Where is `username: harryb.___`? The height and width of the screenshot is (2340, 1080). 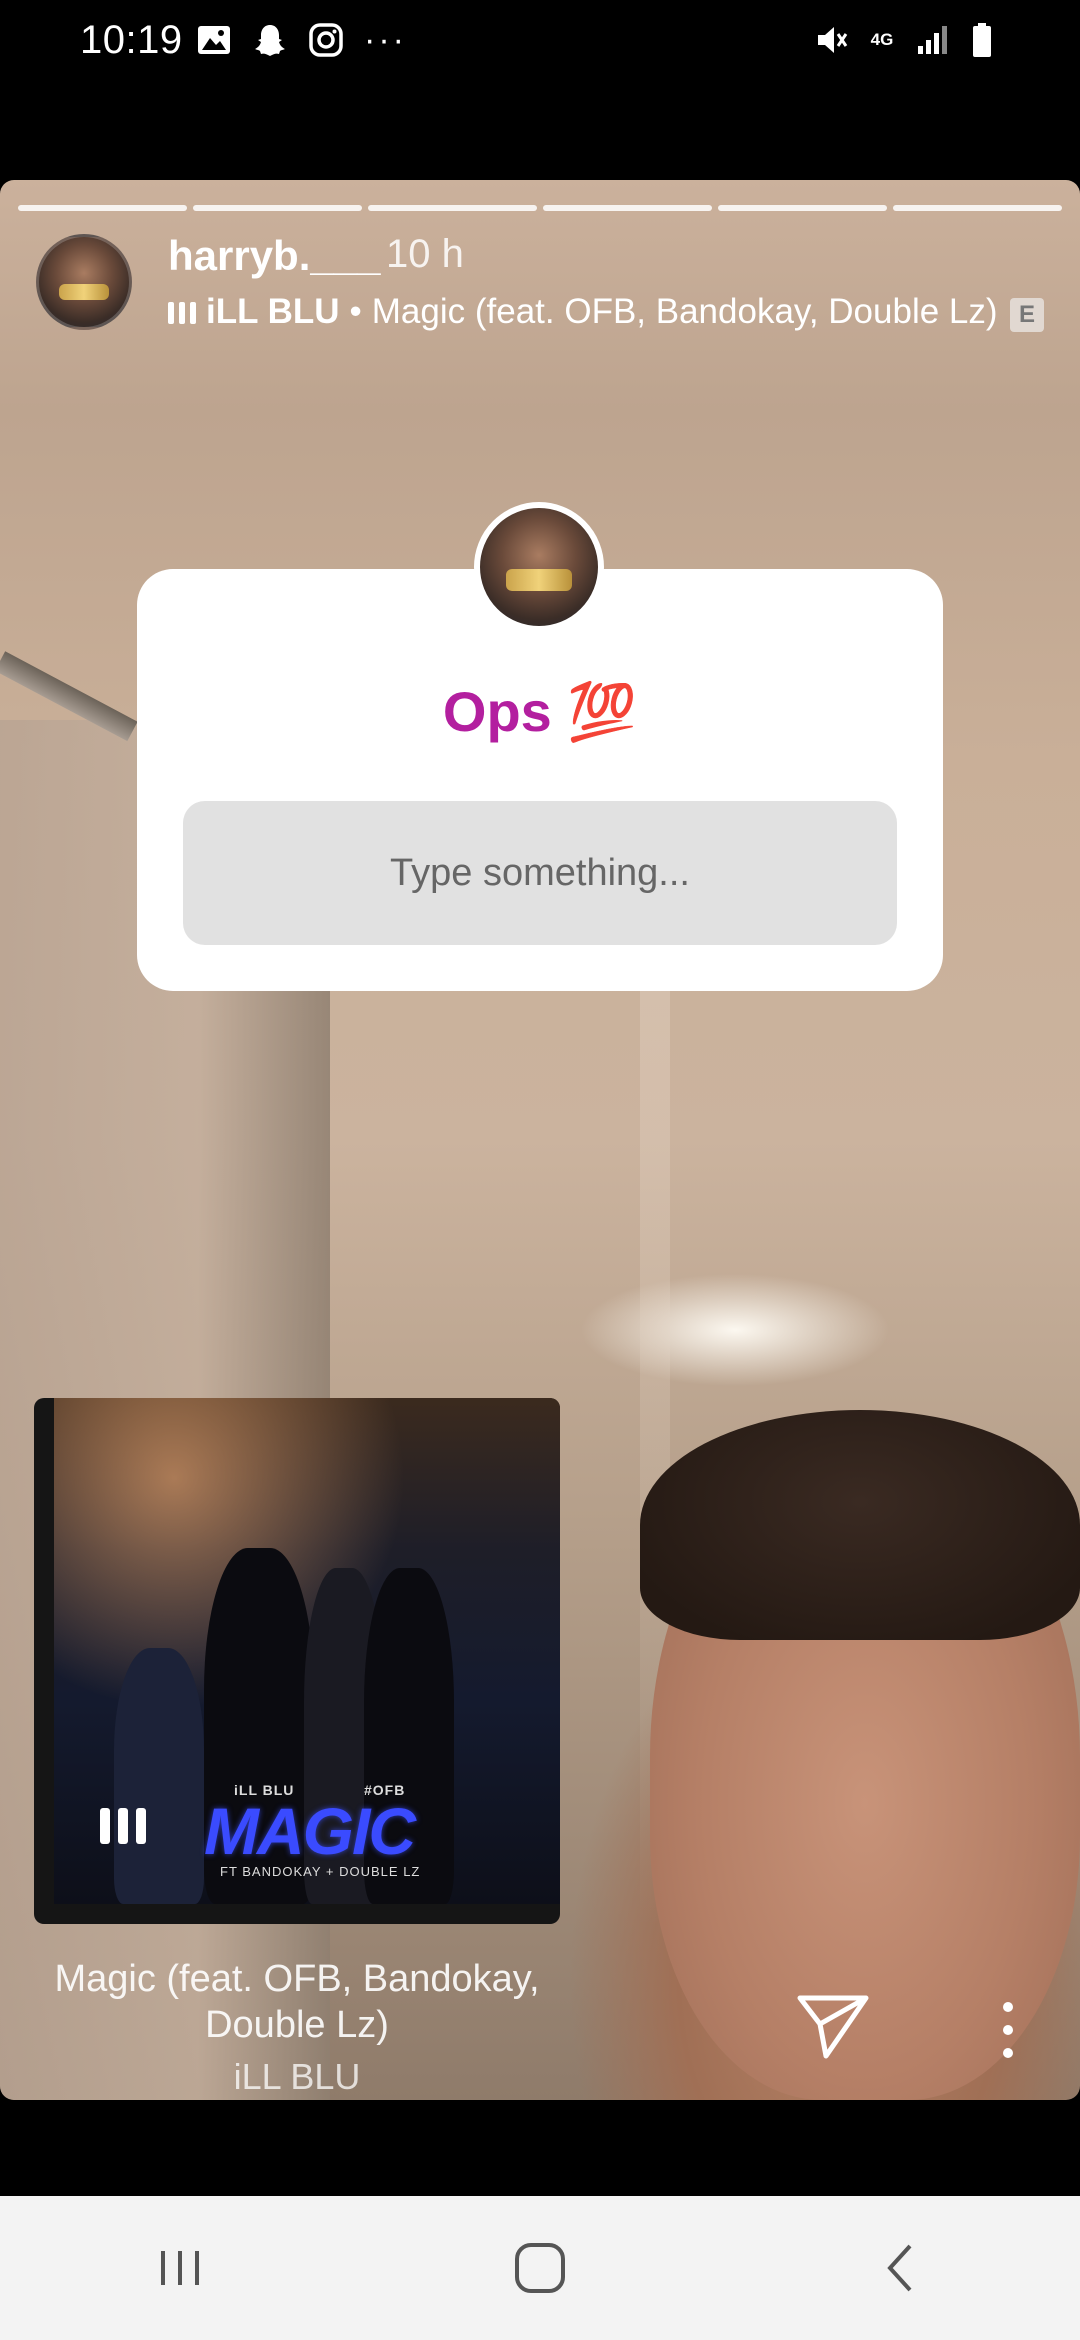 username: harryb.___ is located at coordinates (274, 256).